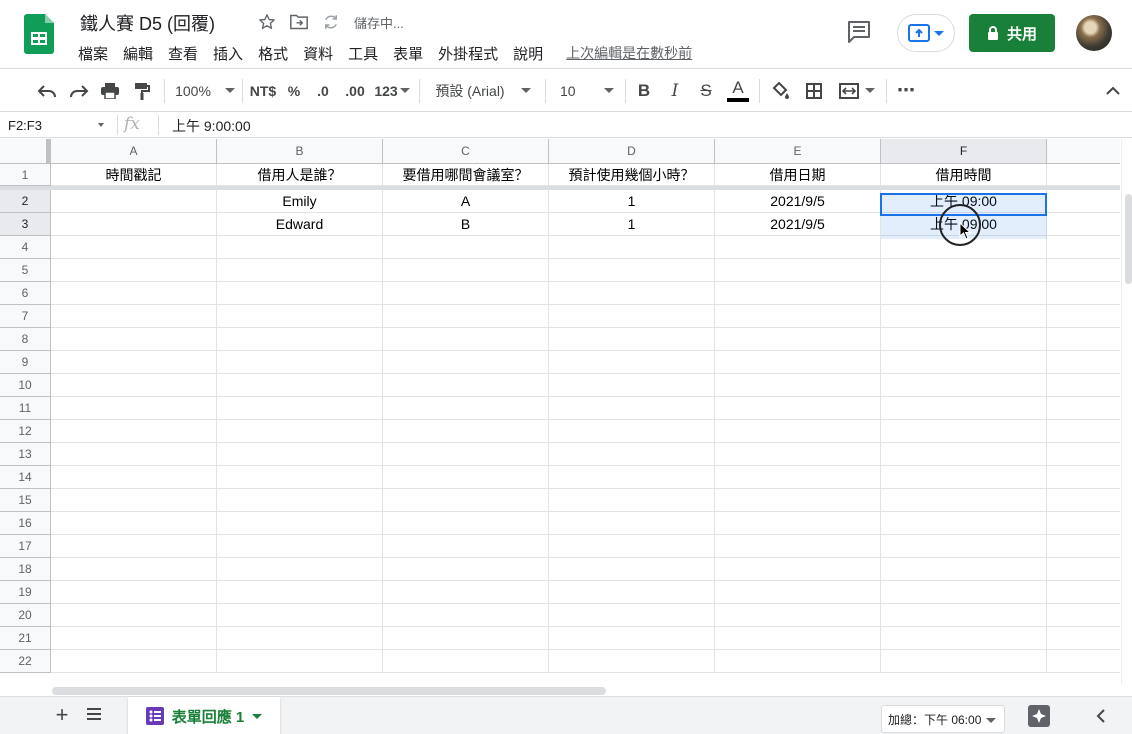 Image resolution: width=1132 pixels, height=734 pixels. Describe the element at coordinates (560, 188) in the screenshot. I see `frozen-row-divider` at that location.